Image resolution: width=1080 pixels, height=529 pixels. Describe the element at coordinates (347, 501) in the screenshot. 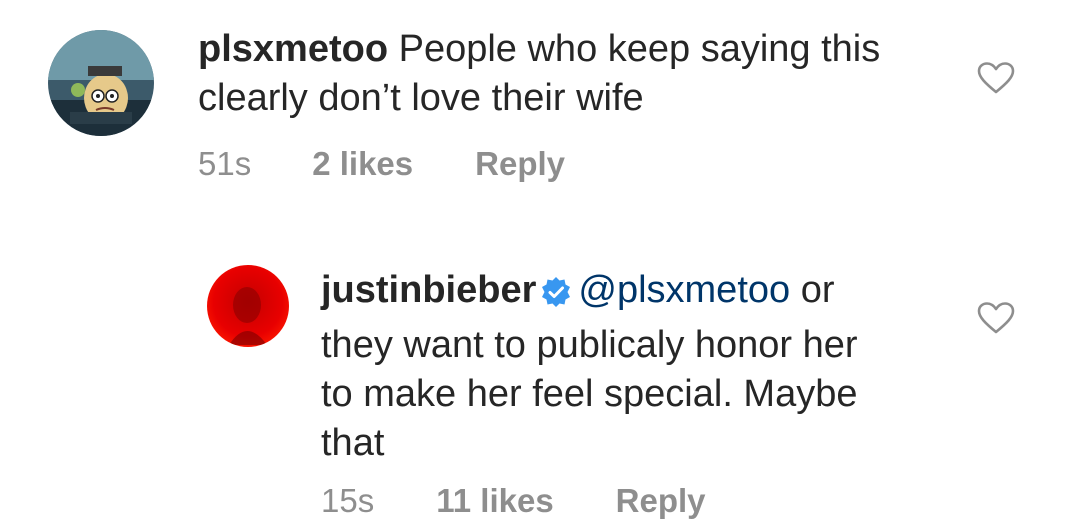

I see `timestamp: 15s` at that location.